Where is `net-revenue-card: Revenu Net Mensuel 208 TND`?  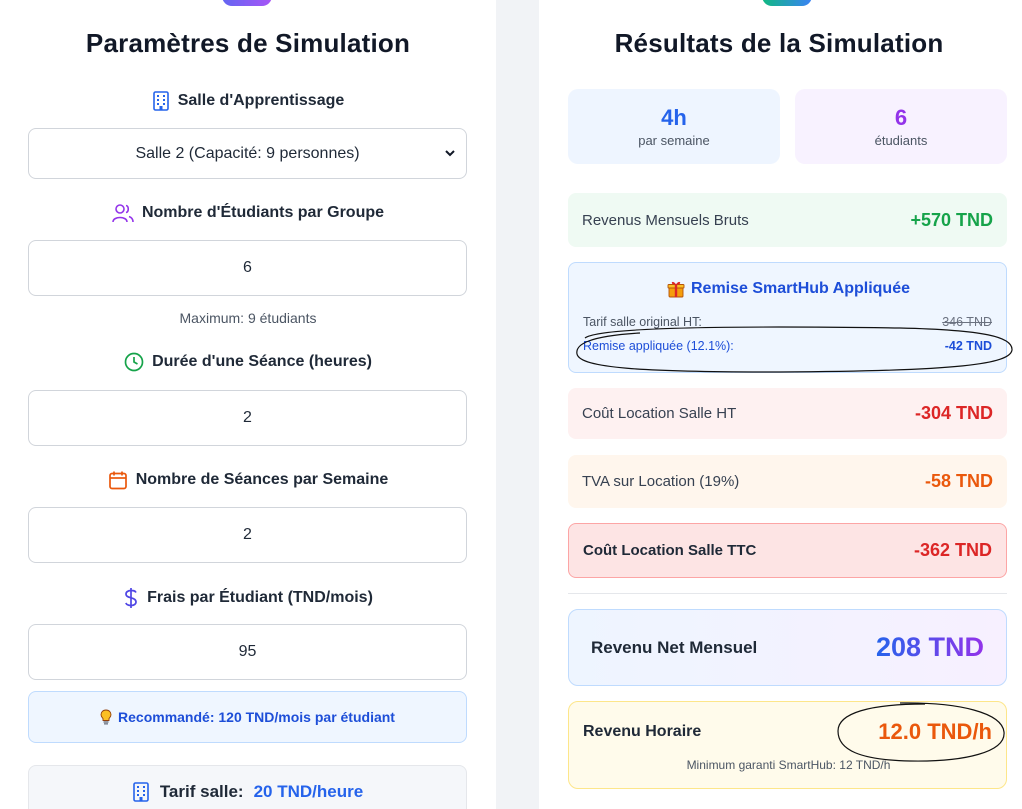
net-revenue-card: Revenu Net Mensuel 208 TND is located at coordinates (787, 647).